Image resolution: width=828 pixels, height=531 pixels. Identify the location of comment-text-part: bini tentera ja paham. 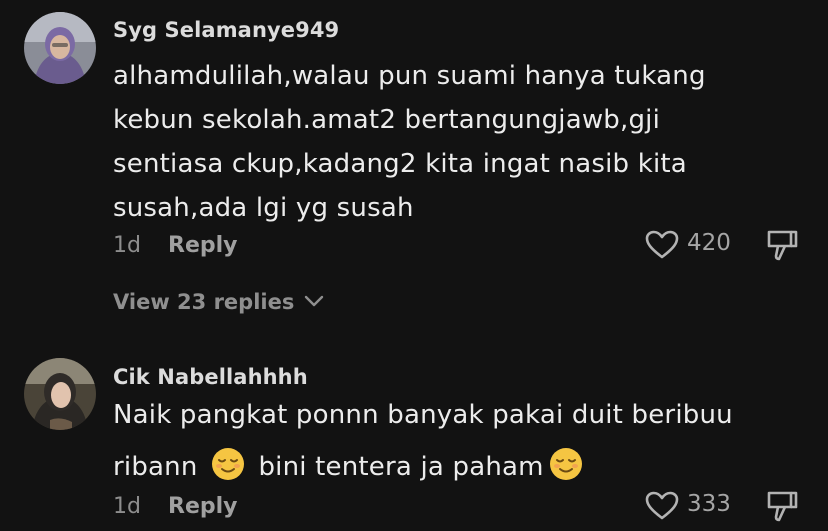
(401, 467).